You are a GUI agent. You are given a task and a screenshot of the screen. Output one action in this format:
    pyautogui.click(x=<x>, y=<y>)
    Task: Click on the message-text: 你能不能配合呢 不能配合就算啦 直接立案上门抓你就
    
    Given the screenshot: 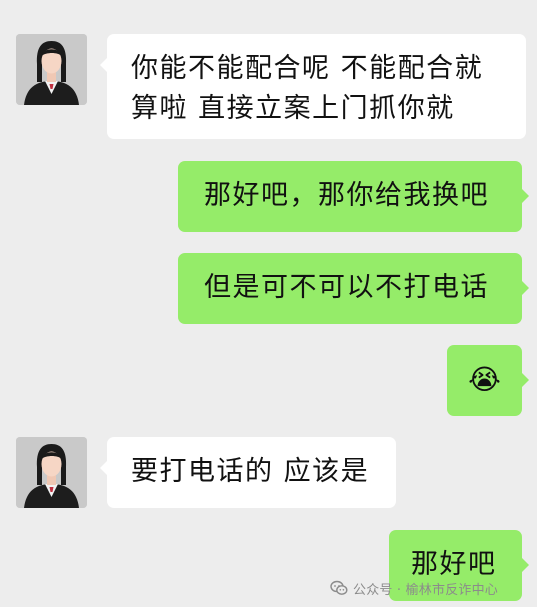 What is the action you would take?
    pyautogui.click(x=307, y=88)
    